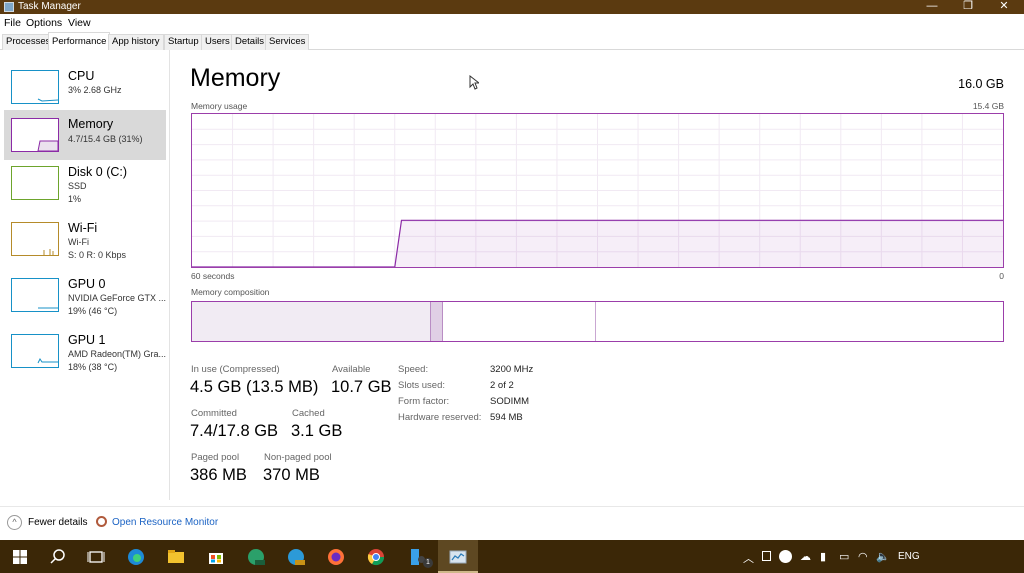 This screenshot has height=573, width=1024. What do you see at coordinates (165, 522) in the screenshot?
I see `open-resource-monitor-link: Open Resource Monitor` at bounding box center [165, 522].